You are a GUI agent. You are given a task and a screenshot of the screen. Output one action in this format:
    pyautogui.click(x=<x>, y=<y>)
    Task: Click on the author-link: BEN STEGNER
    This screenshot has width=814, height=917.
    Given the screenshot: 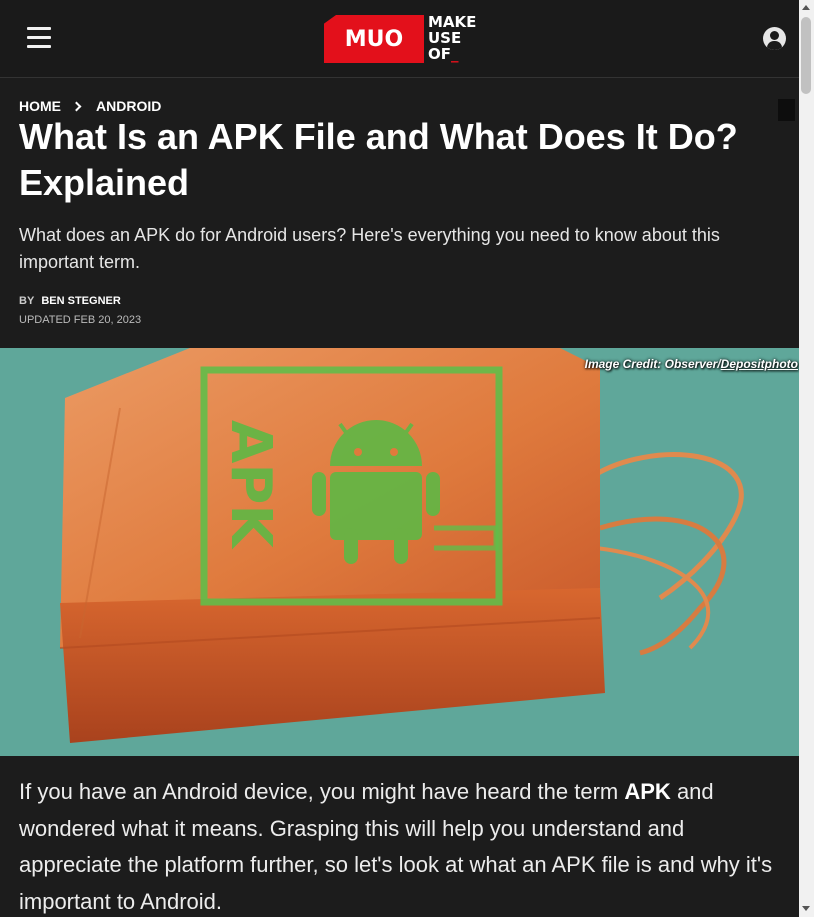 What is the action you would take?
    pyautogui.click(x=80, y=301)
    